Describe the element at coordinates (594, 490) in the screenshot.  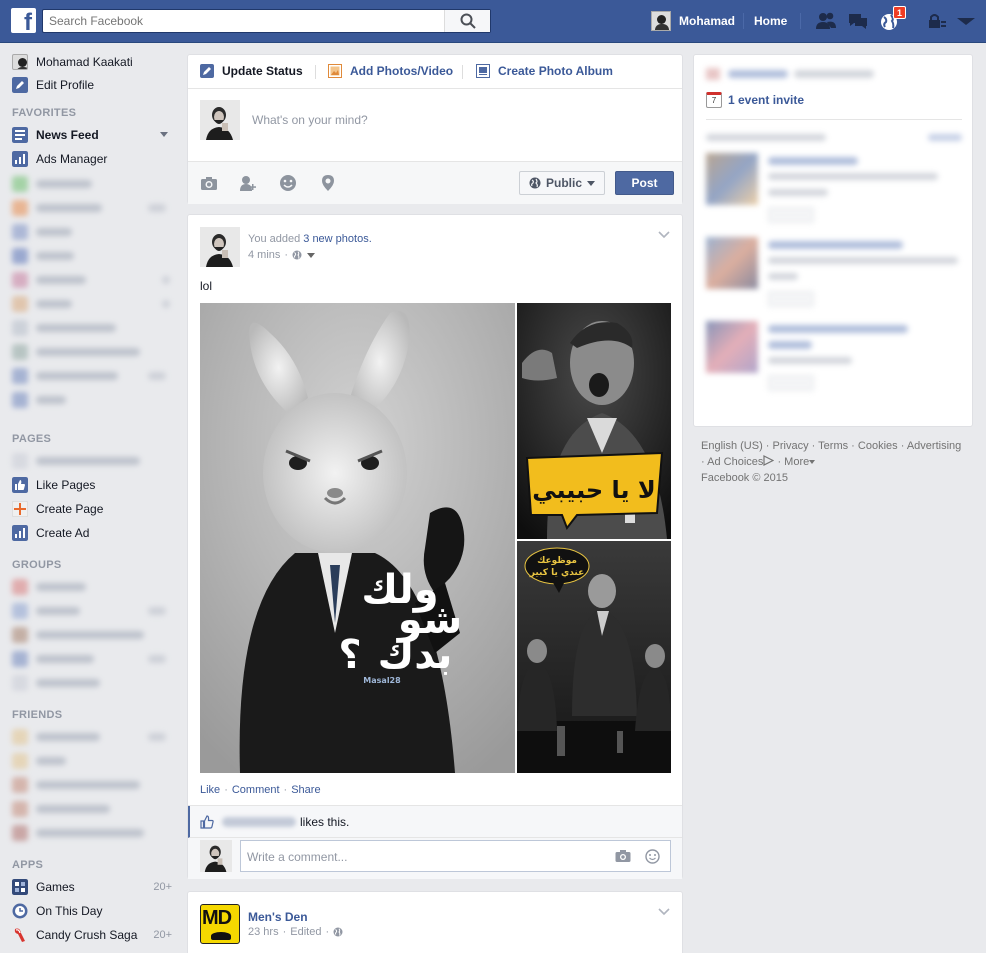
I see `caption-r1: لا يا حبيبي` at that location.